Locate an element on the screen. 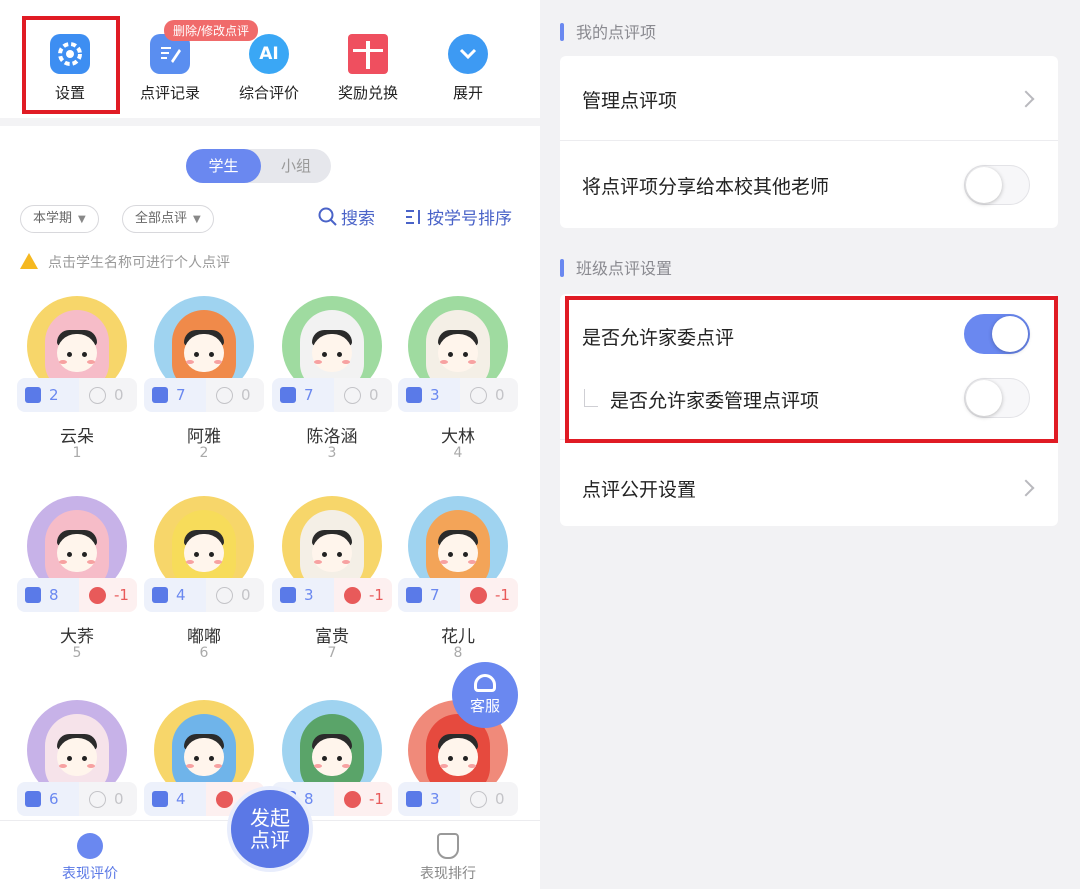  student-card: 7 0 陈洛涵 3 is located at coordinates (332, 386).